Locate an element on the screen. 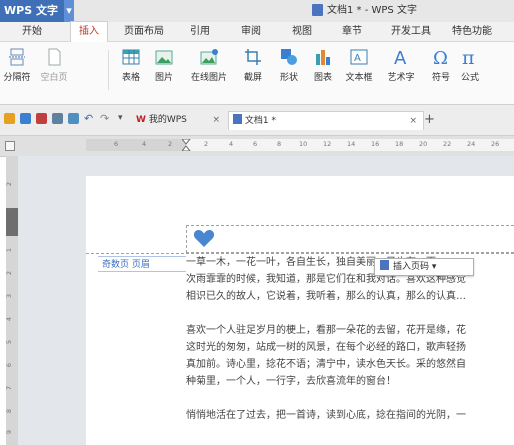  ruler-tick: 14 is located at coordinates (351, 144).